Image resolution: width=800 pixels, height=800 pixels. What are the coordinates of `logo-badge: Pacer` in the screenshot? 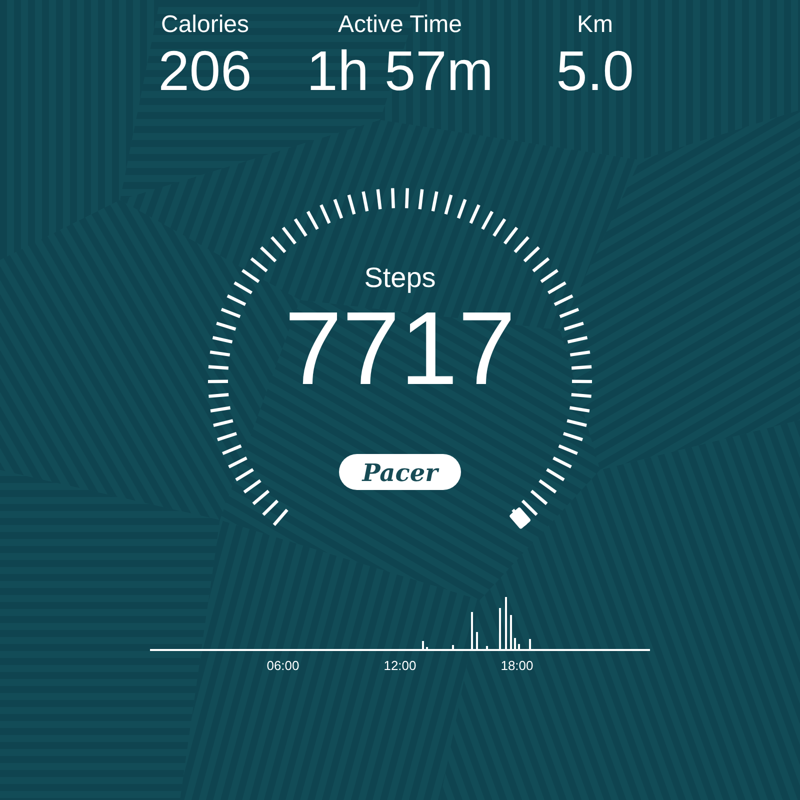 It's located at (400, 472).